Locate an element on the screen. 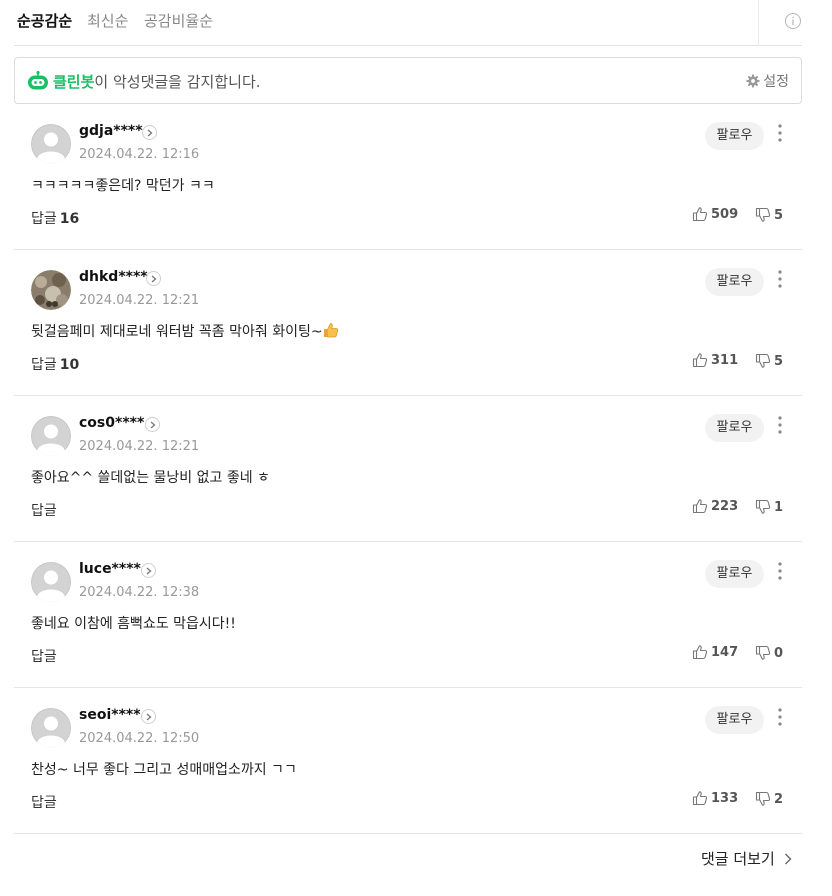  more-comments-label: 댓글 더보기 is located at coordinates (738, 859).